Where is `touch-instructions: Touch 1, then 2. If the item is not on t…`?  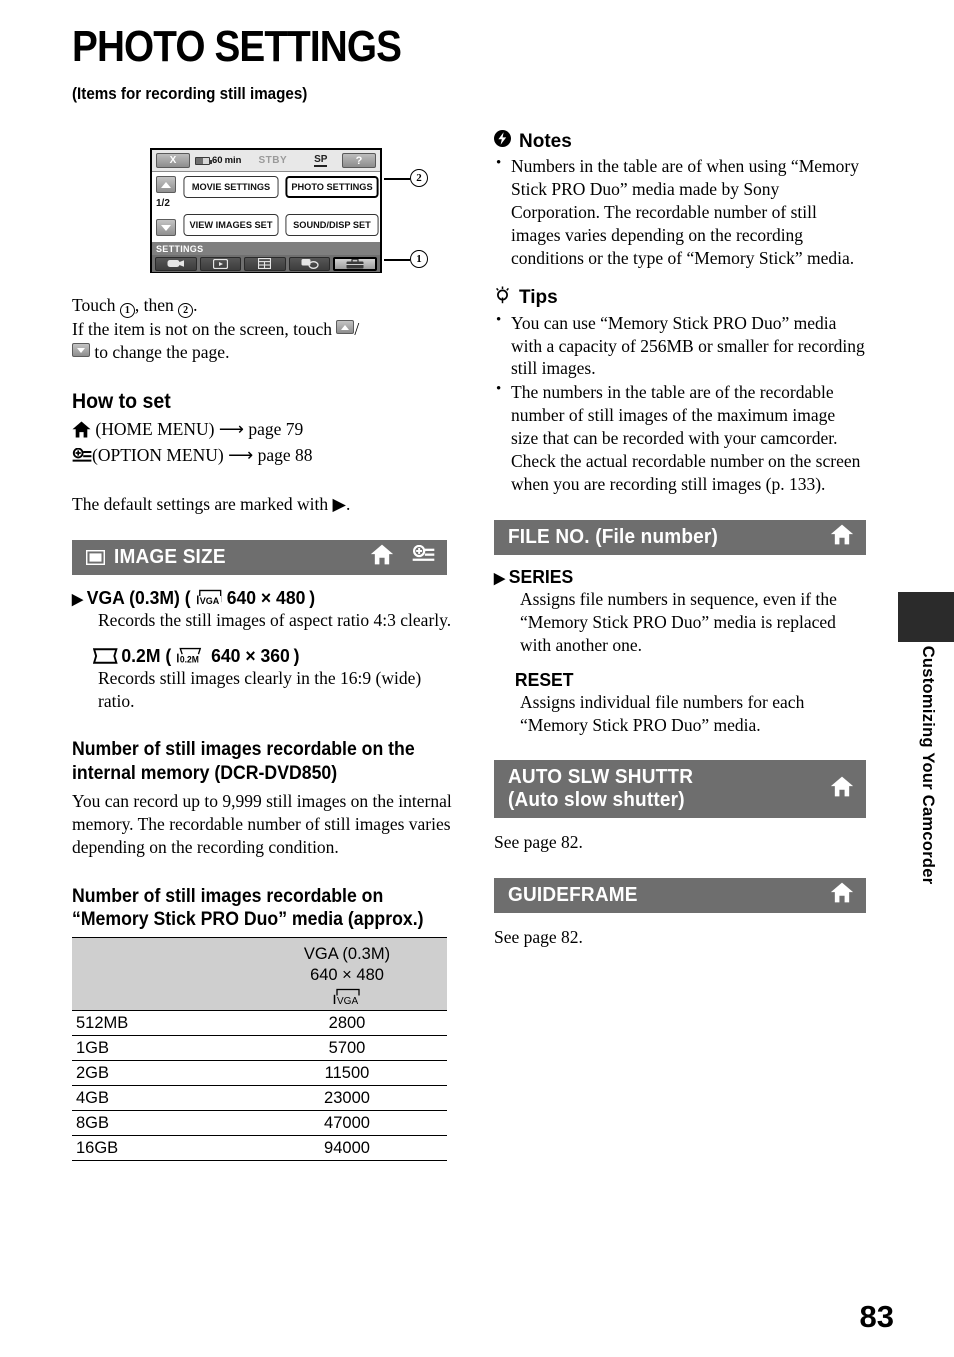 touch-instructions: Touch 1, then 2. If the item is not on t… is located at coordinates (266, 329).